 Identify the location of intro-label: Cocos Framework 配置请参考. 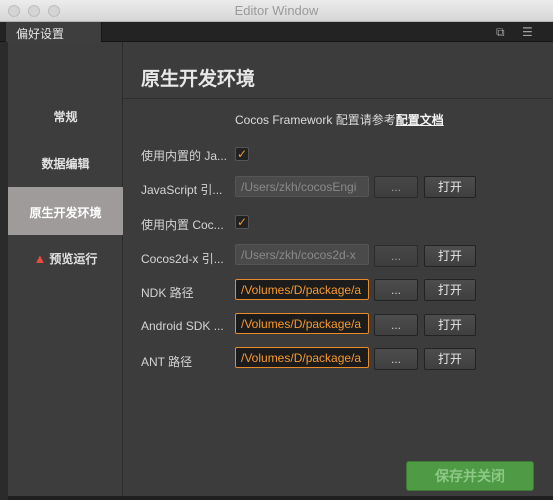
(315, 120).